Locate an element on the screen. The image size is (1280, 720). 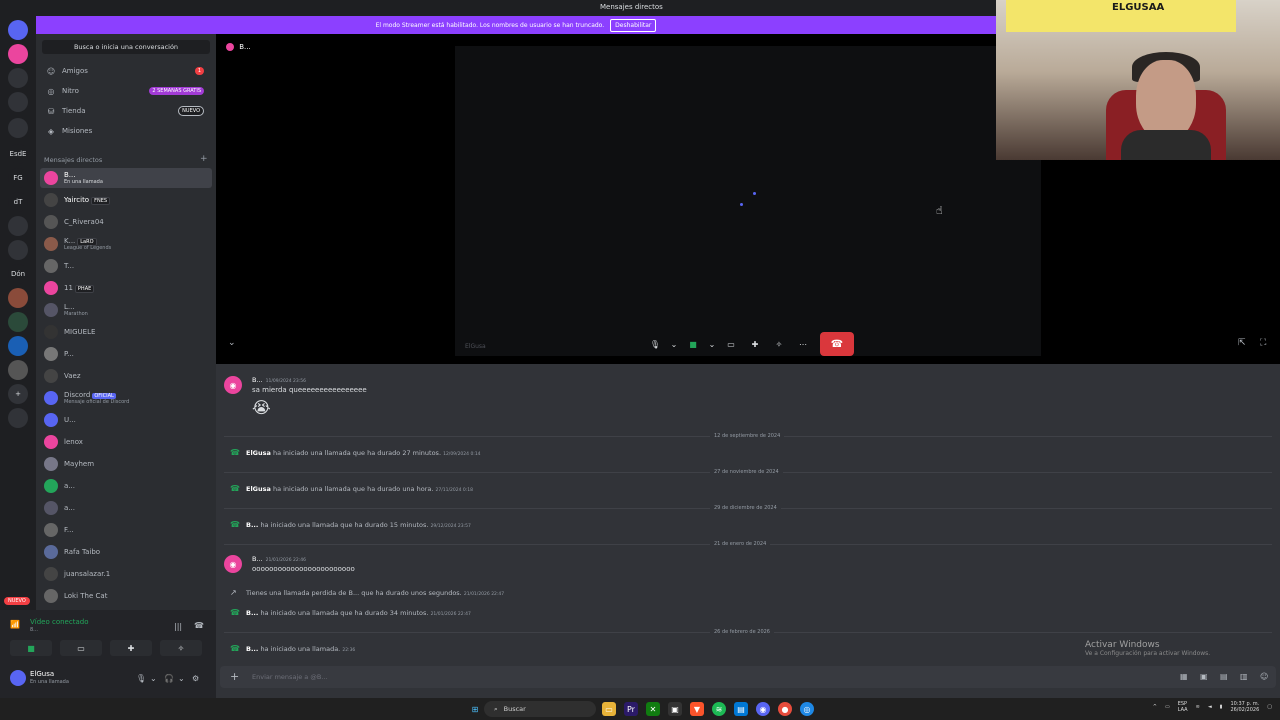
server-FG: FG is located at coordinates (18, 178).